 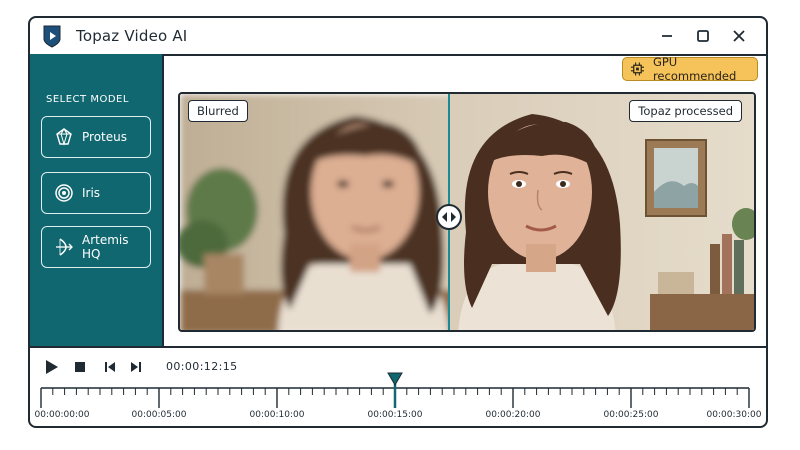 What do you see at coordinates (277, 415) in the screenshot?
I see `timeline-label: 00:00:10:00` at bounding box center [277, 415].